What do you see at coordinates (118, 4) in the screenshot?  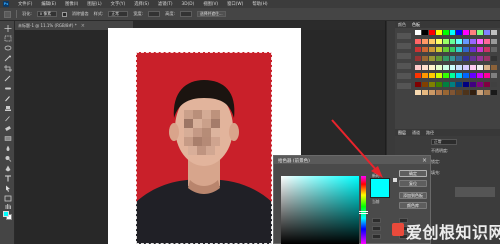 I see `menu-type: 文字(Y)` at bounding box center [118, 4].